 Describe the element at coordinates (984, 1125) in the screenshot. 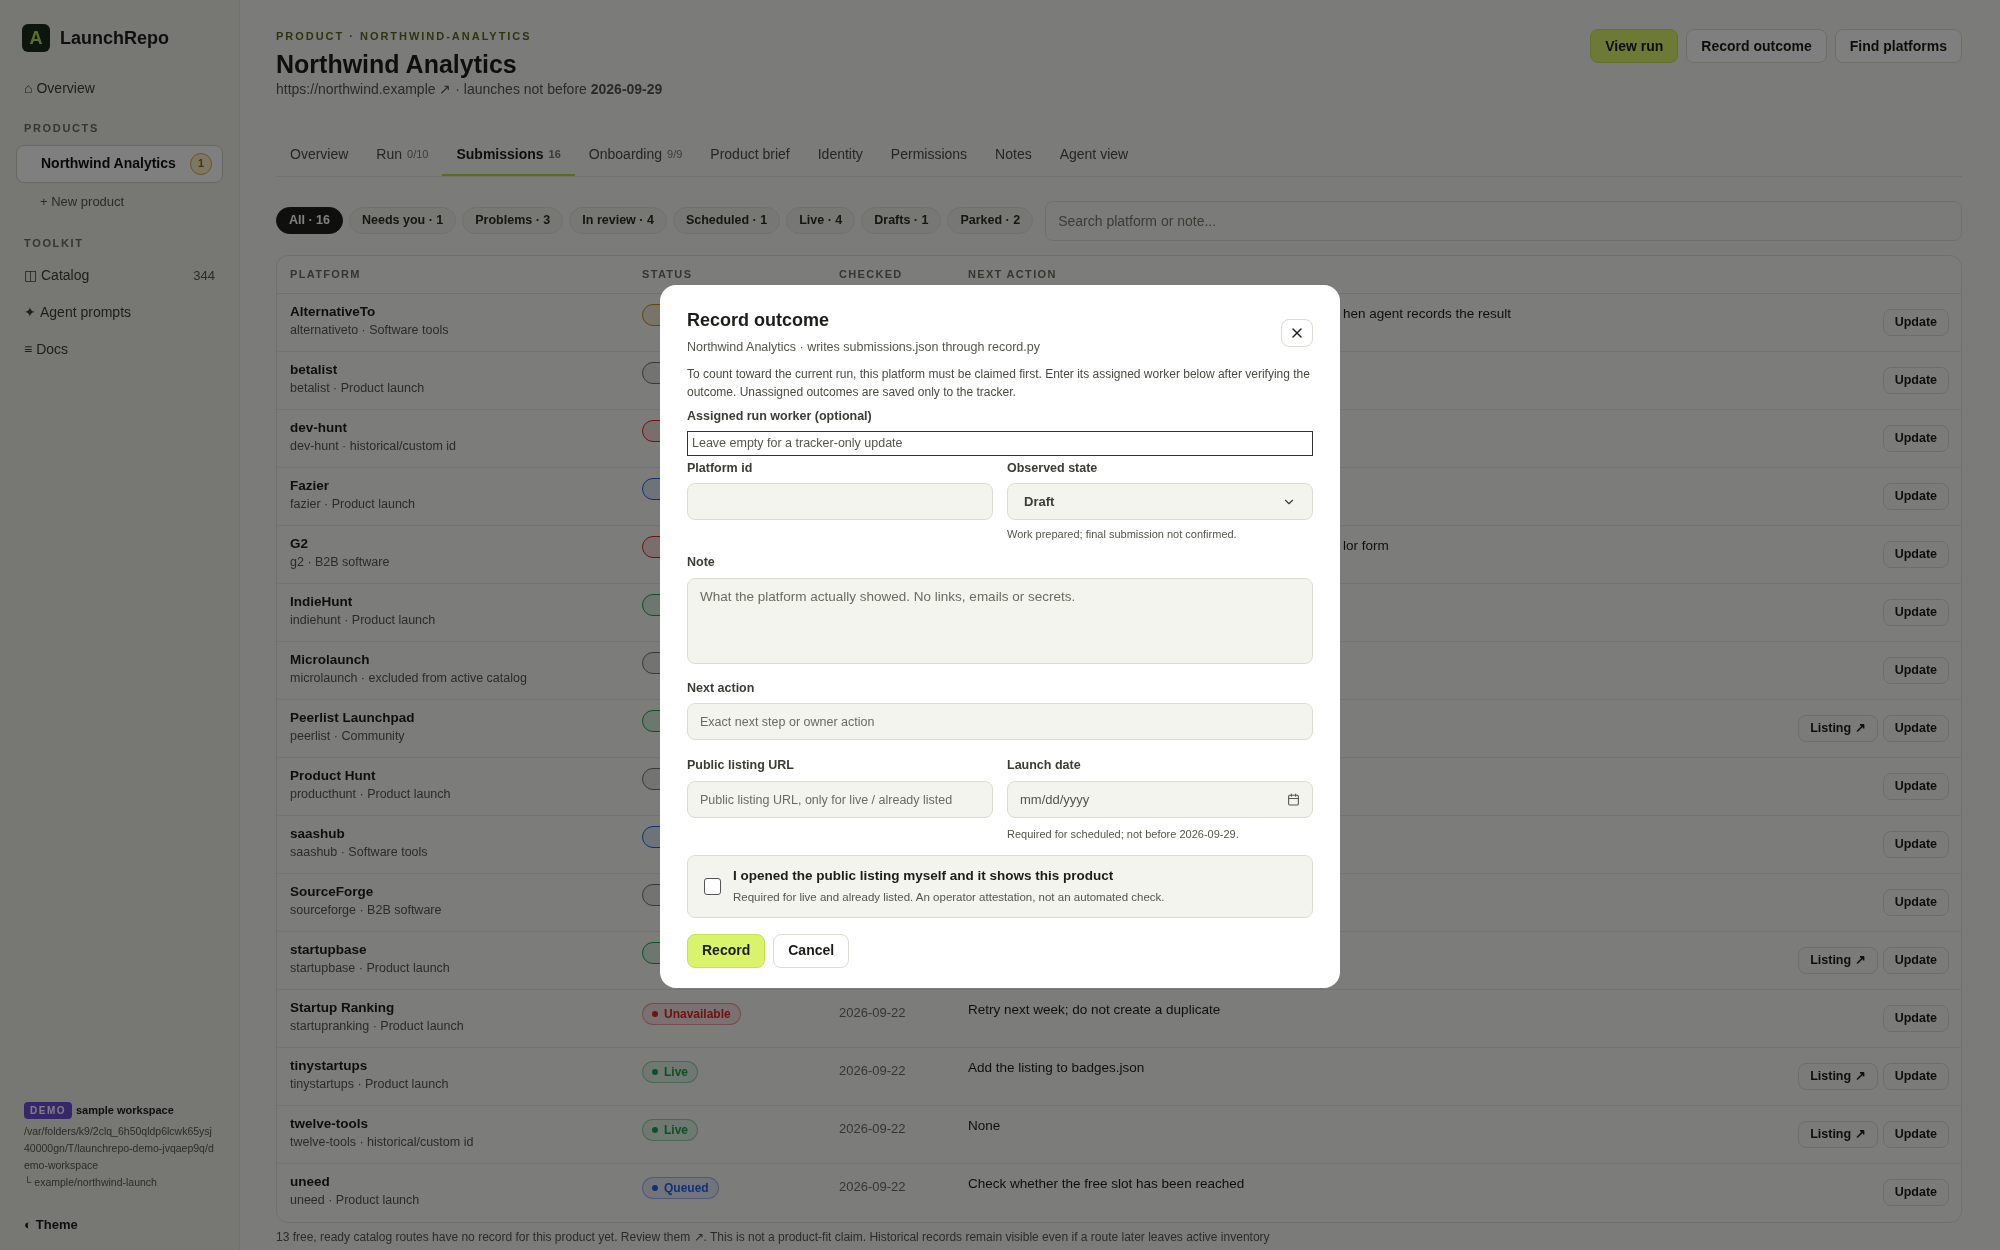

I see `next-action: None` at that location.